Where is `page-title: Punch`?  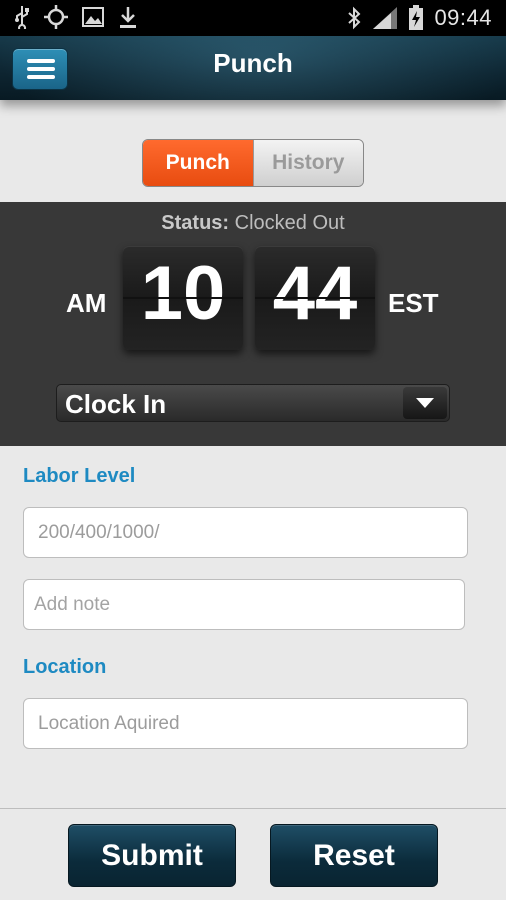
page-title: Punch is located at coordinates (253, 63).